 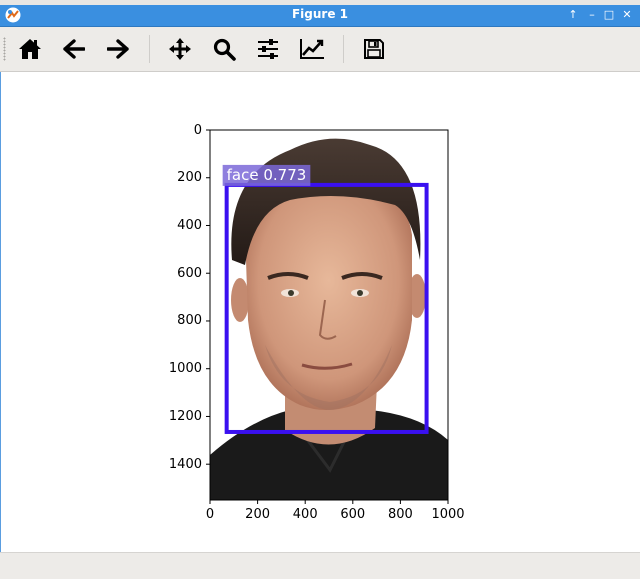 I want to click on y-tick-label: 200, so click(x=189, y=178).